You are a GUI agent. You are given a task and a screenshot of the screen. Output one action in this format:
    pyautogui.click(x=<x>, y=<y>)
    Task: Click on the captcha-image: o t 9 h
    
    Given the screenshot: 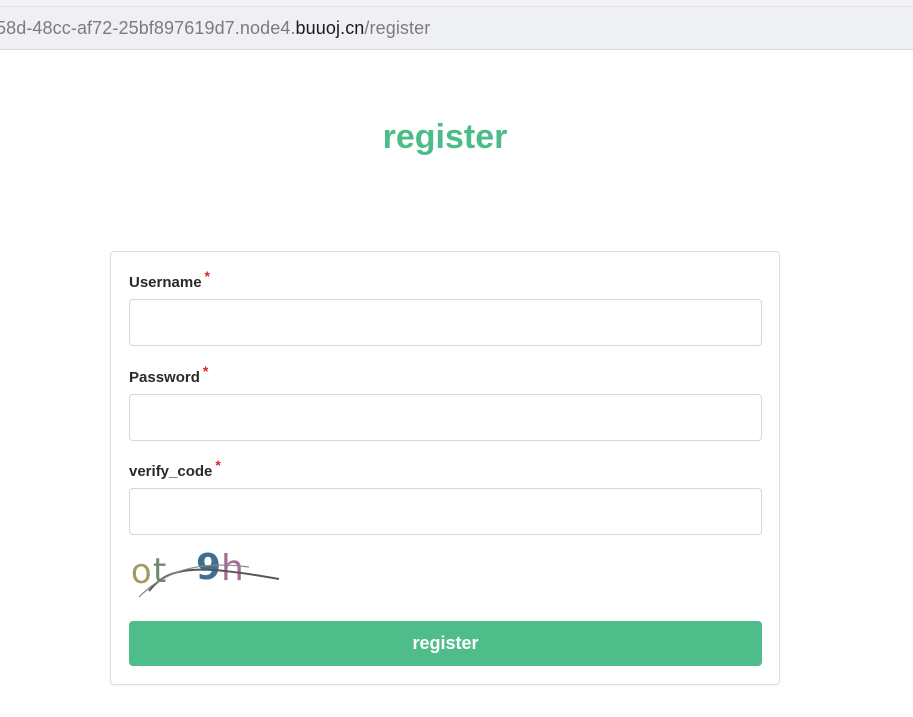 What is the action you would take?
    pyautogui.click(x=205, y=573)
    